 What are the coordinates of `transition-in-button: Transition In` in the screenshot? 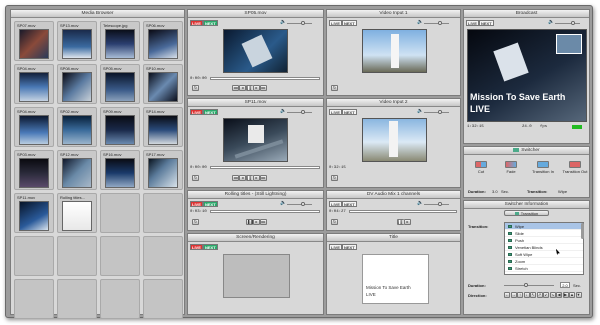 It's located at (543, 167).